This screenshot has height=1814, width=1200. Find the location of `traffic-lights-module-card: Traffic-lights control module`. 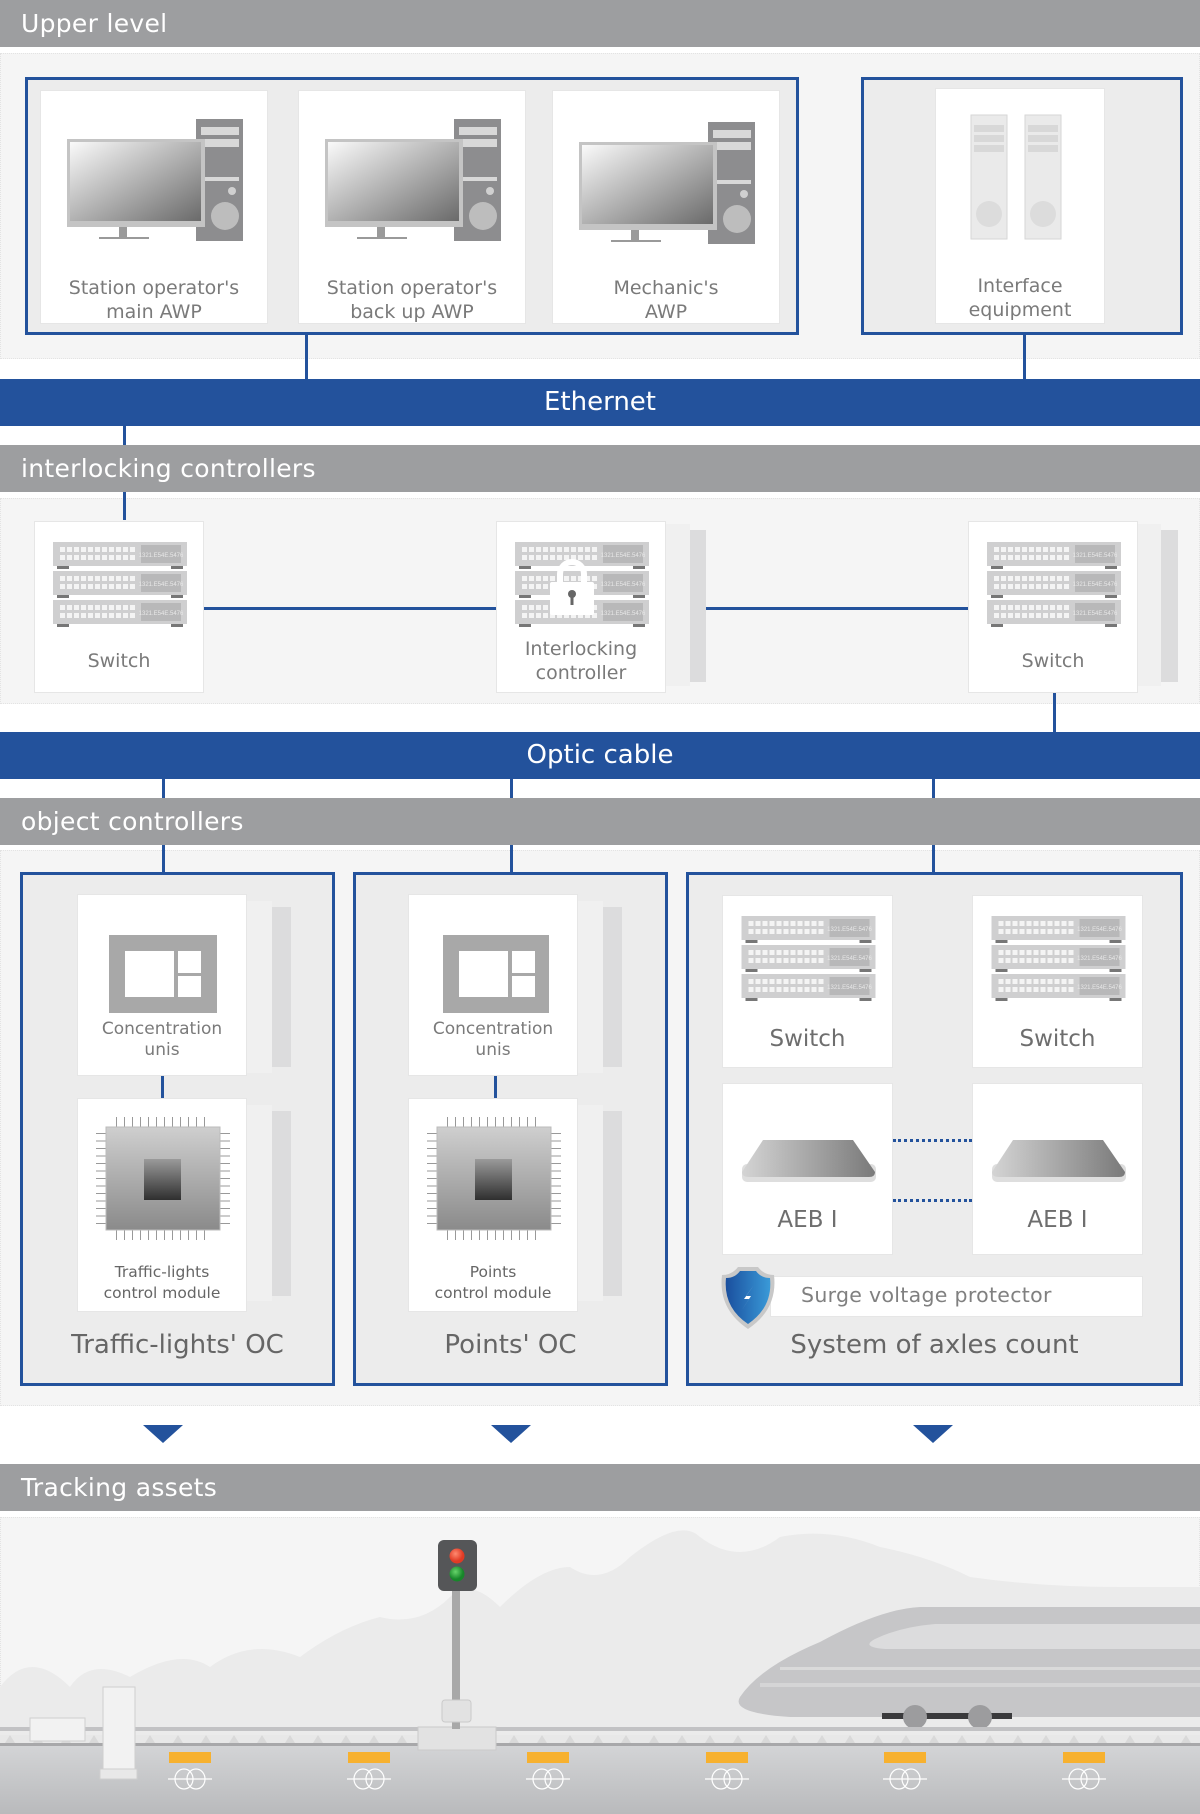

traffic-lights-module-card: Traffic-lights control module is located at coordinates (162, 1205).